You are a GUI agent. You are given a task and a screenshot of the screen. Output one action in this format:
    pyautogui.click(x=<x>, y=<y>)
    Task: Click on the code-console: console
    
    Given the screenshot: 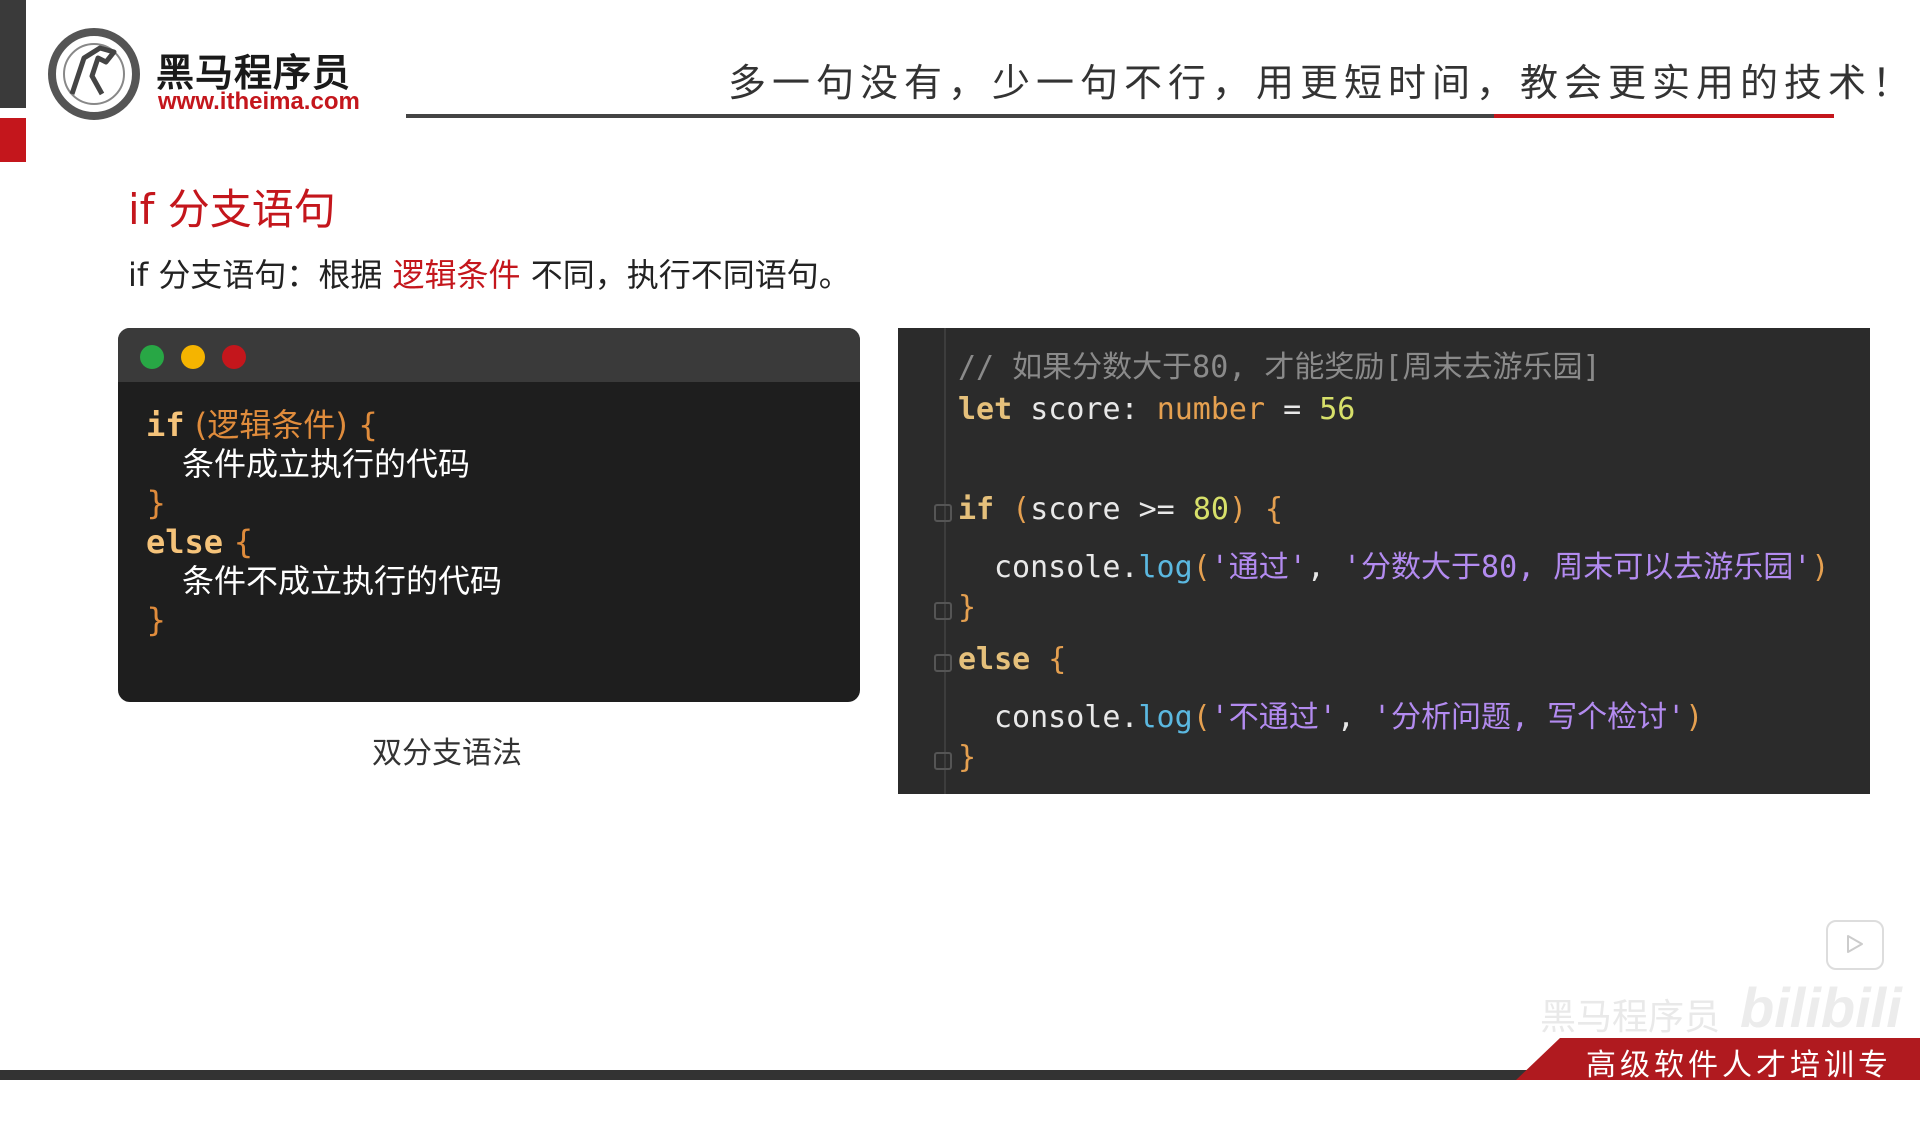 What is the action you would take?
    pyautogui.click(x=1057, y=567)
    